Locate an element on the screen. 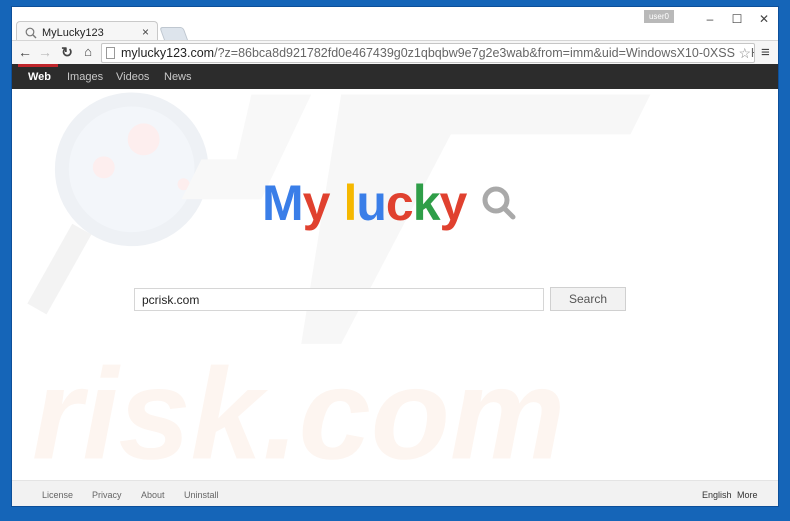  nav-images: Images is located at coordinates (85, 77).